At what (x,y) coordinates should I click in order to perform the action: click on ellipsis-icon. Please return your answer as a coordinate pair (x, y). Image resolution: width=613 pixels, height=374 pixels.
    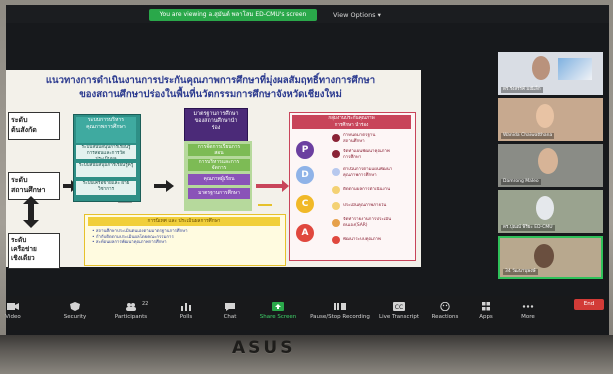
    Looking at the image, I should click on (528, 306).